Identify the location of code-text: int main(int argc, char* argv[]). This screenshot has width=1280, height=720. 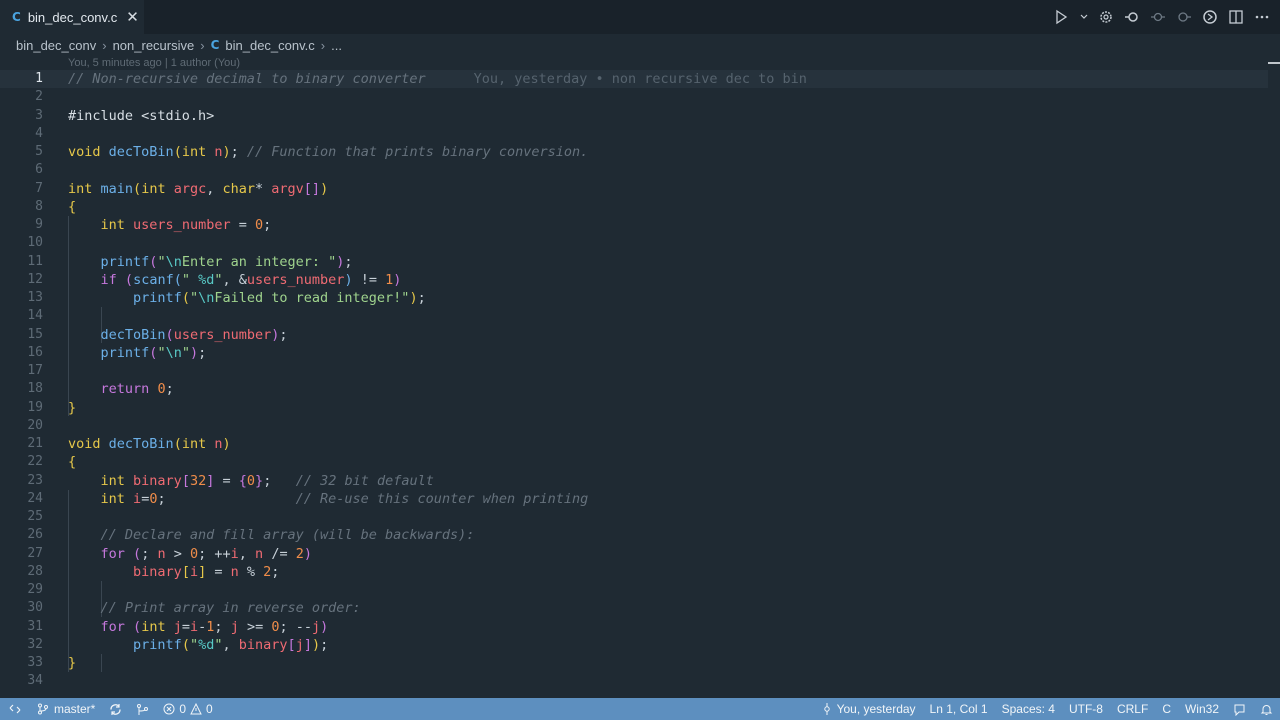
(198, 188).